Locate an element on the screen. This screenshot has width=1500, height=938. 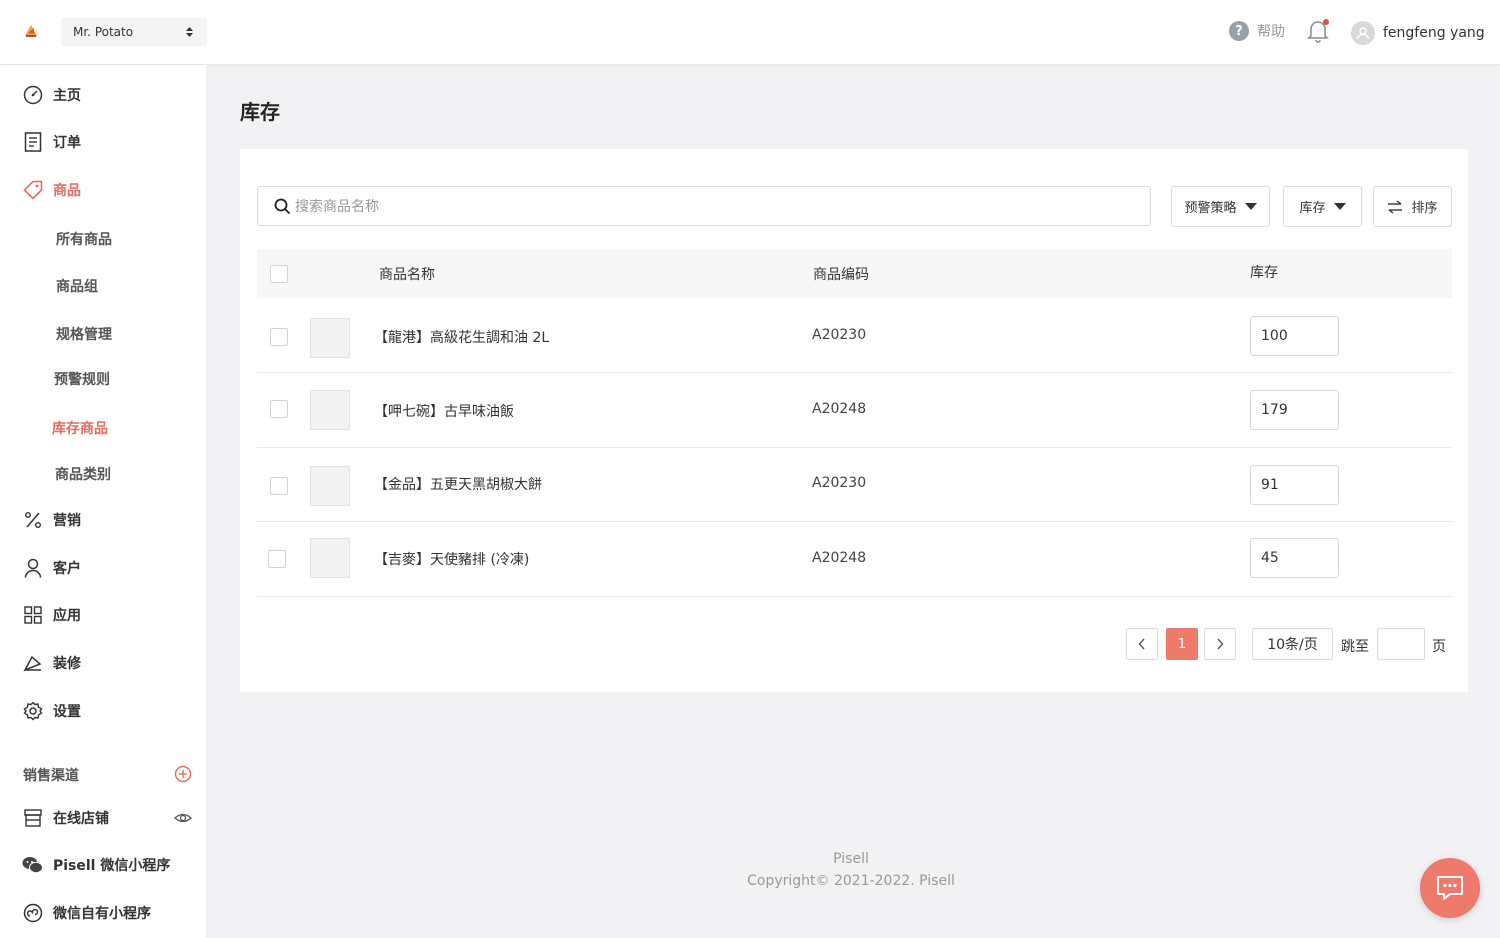
sidebar-item-online-store: 在线店铺 is located at coordinates (65, 818).